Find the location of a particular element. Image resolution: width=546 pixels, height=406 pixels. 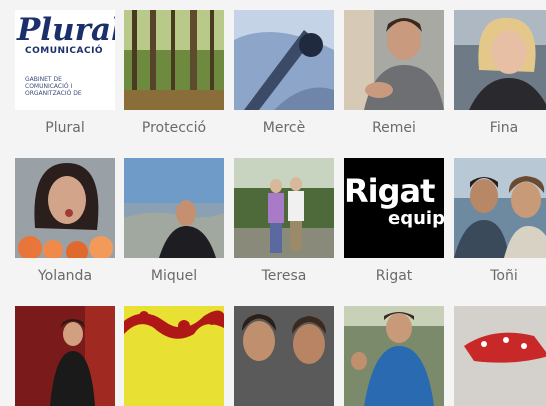

plural-logo-tagline: GABINET DE COMUNICACIÓ I ORGANITZACIÓ DE is located at coordinates (53, 86).